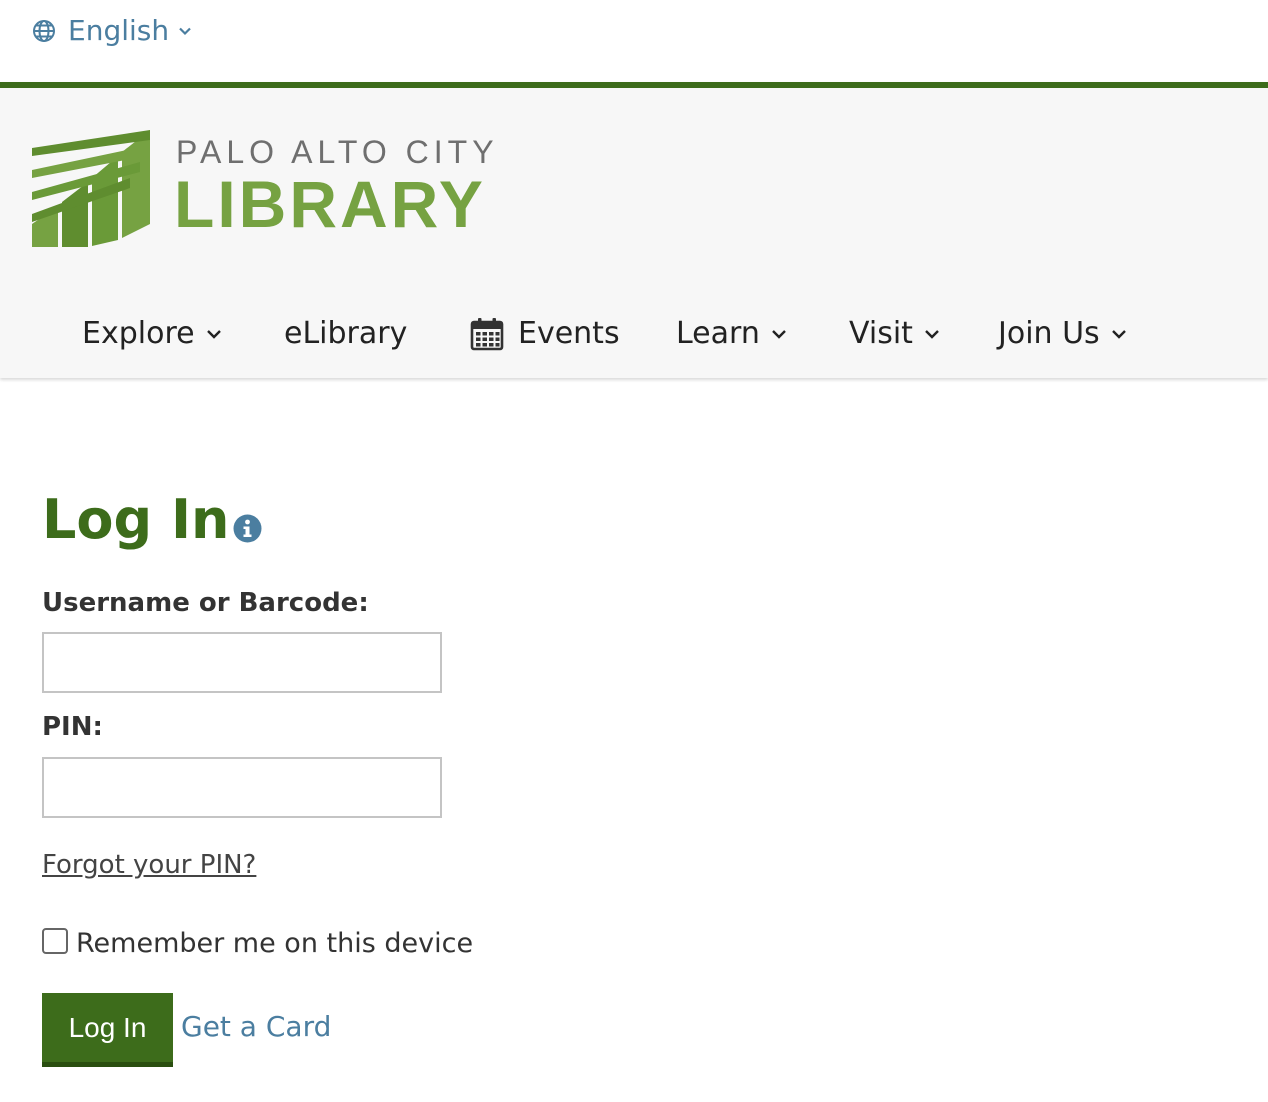  I want to click on globe-icon, so click(44, 31).